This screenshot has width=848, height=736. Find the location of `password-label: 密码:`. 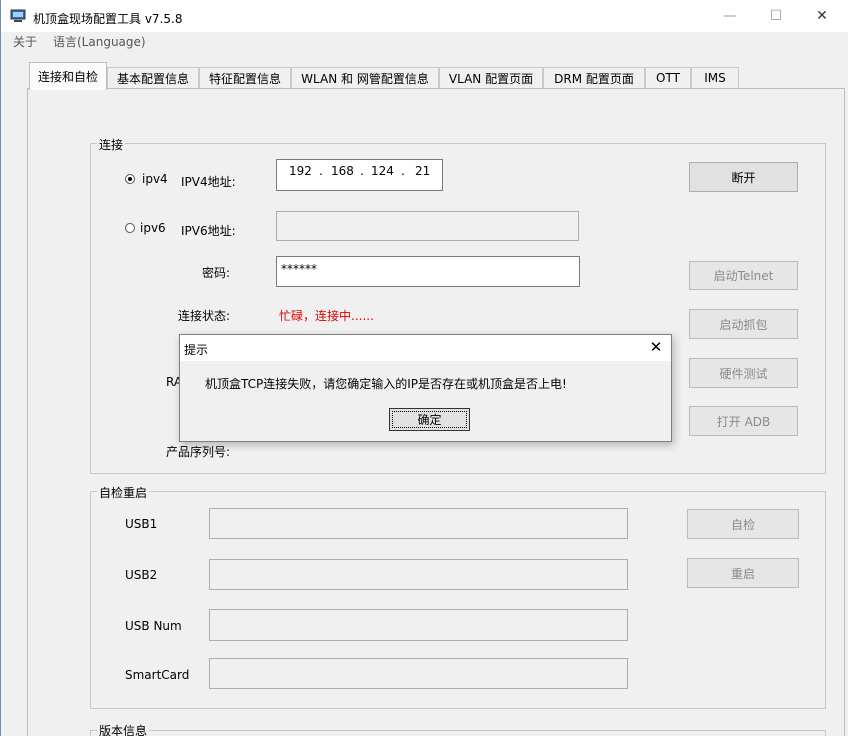

password-label: 密码: is located at coordinates (216, 273).